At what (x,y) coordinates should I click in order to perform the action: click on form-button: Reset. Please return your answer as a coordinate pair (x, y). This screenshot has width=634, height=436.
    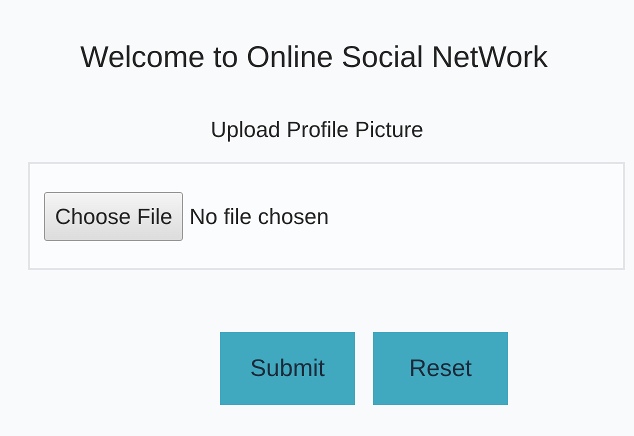
    Looking at the image, I should click on (440, 368).